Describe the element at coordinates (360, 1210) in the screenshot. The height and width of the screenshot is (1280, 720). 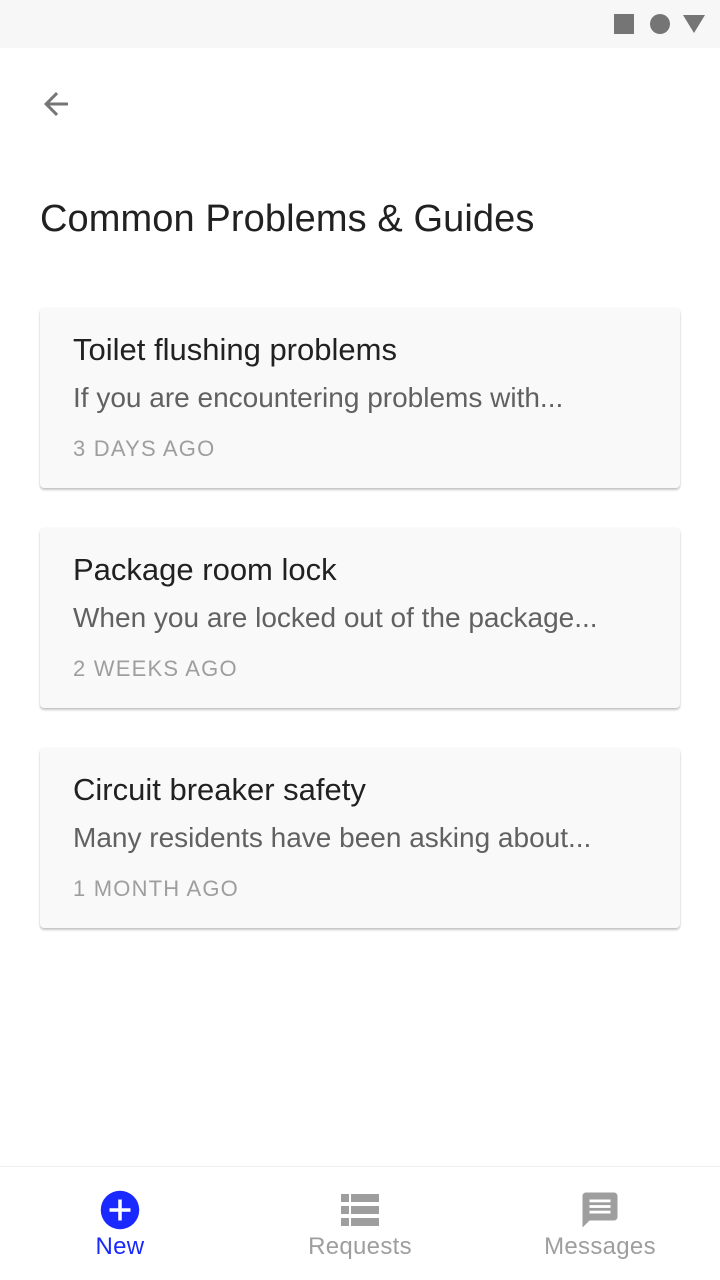
I see `list-icon` at that location.